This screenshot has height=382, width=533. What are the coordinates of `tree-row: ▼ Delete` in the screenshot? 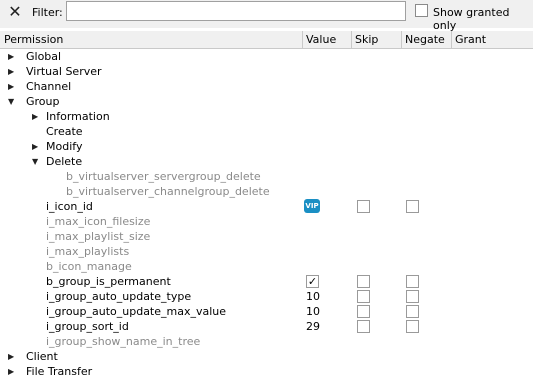 It's located at (266, 161).